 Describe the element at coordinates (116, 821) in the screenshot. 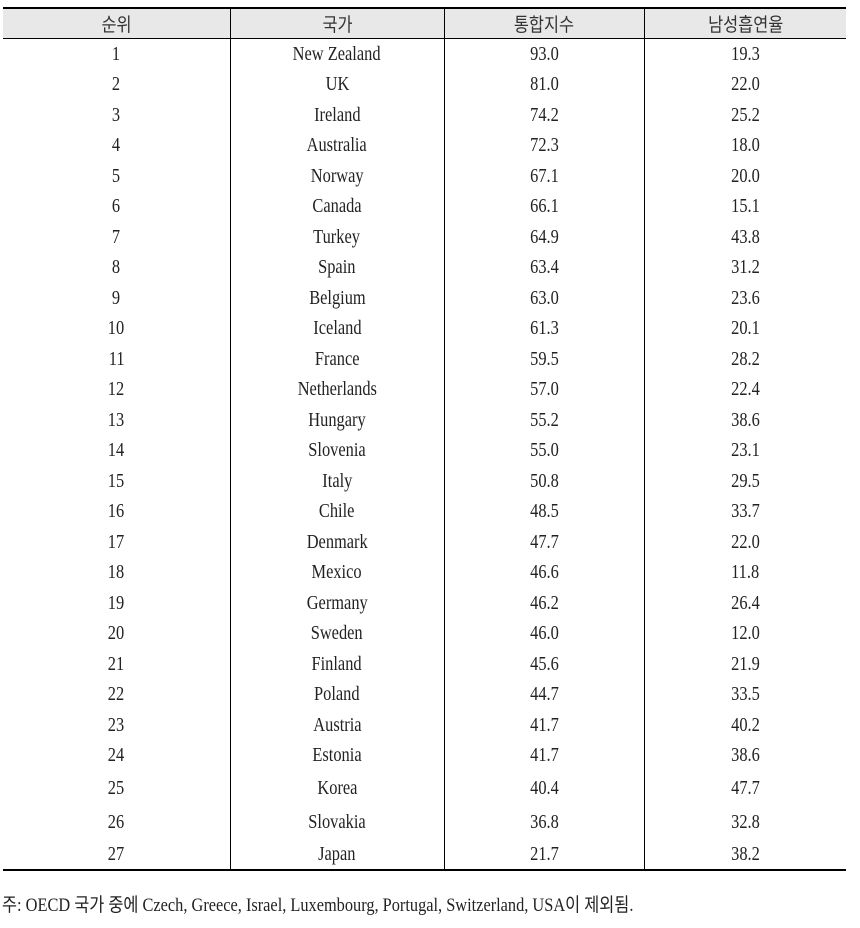

I see `cell-rank-text: 26` at that location.